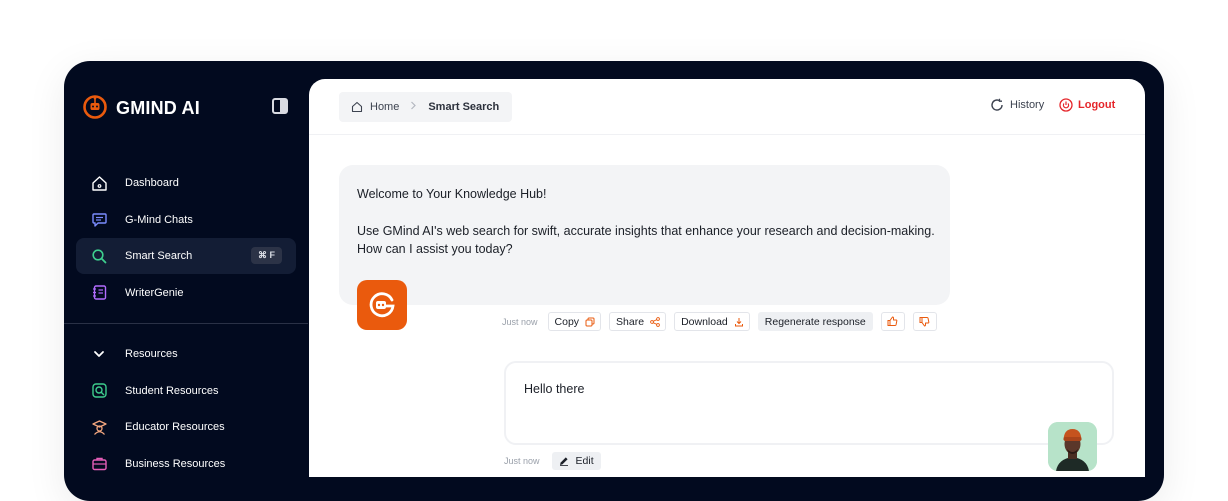  Describe the element at coordinates (413, 107) in the screenshot. I see `chevron-right-icon` at that location.